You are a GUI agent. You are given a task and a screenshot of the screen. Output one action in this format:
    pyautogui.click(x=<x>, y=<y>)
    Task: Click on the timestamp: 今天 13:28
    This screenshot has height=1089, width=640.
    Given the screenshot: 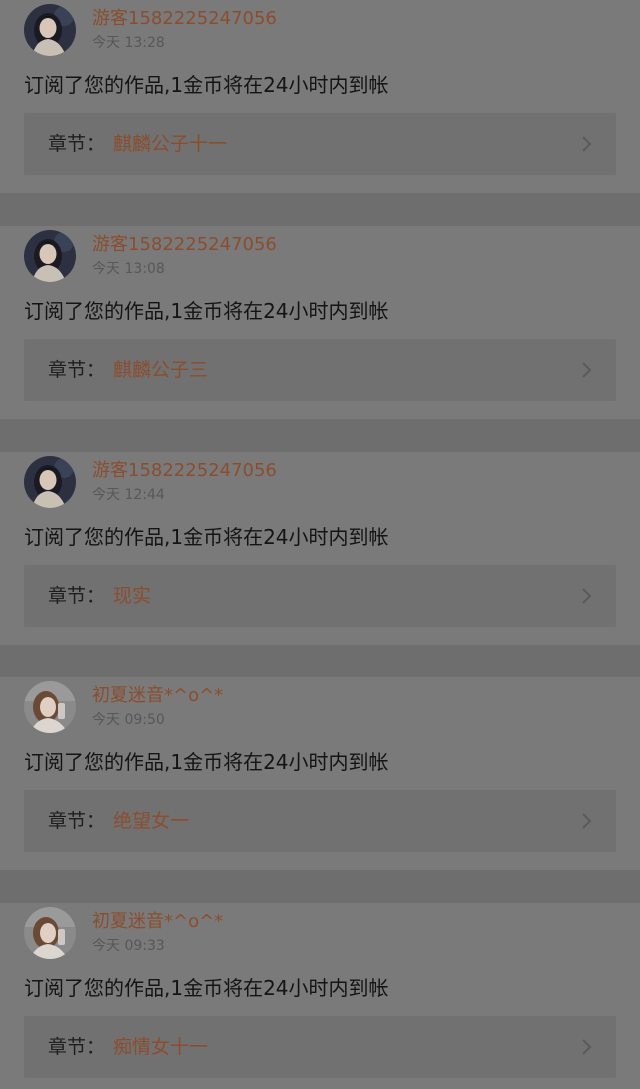 What is the action you would take?
    pyautogui.click(x=128, y=43)
    